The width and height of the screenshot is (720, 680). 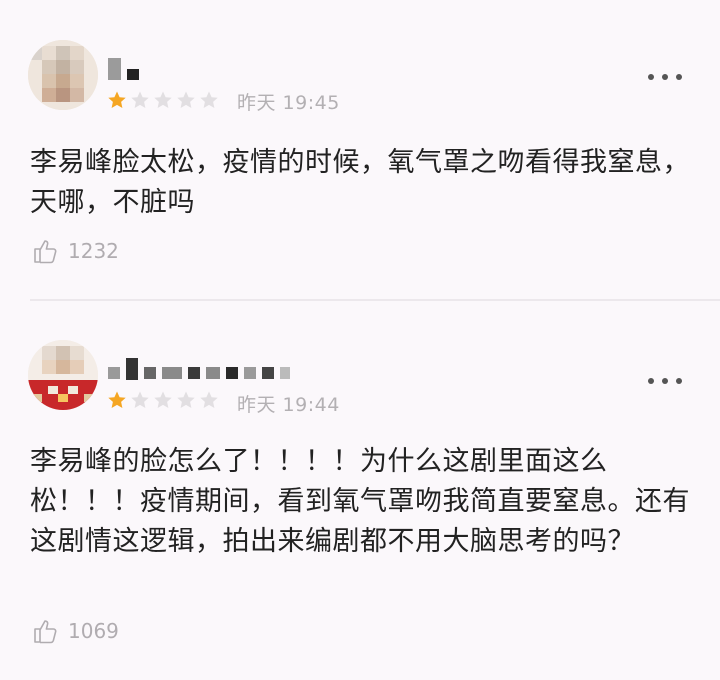 What do you see at coordinates (288, 405) in the screenshot?
I see `comment-time: 昨天 19:44` at bounding box center [288, 405].